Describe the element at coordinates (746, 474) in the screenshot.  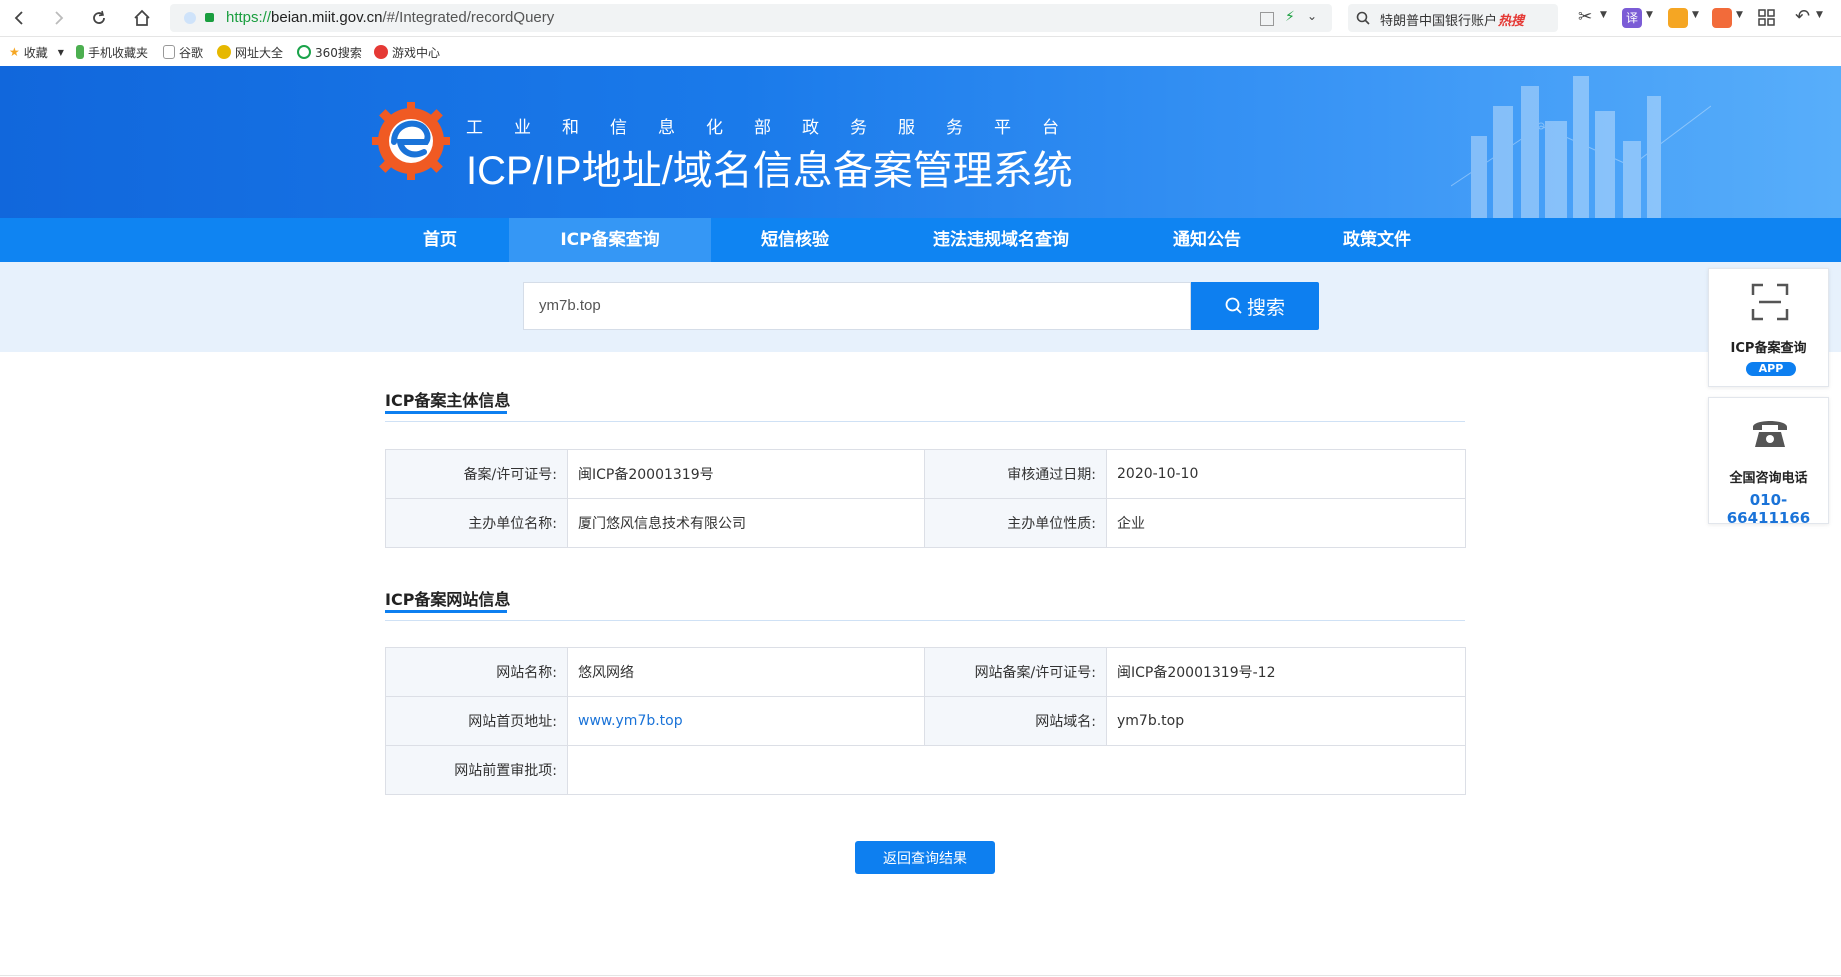
I see `license-number-value: 闽ICP备20001319号` at that location.